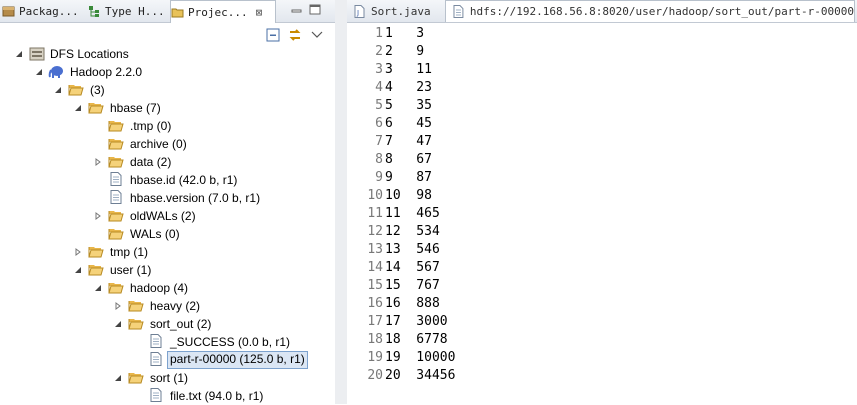 This screenshot has height=405, width=857. I want to click on elephant-icon, so click(55, 72).